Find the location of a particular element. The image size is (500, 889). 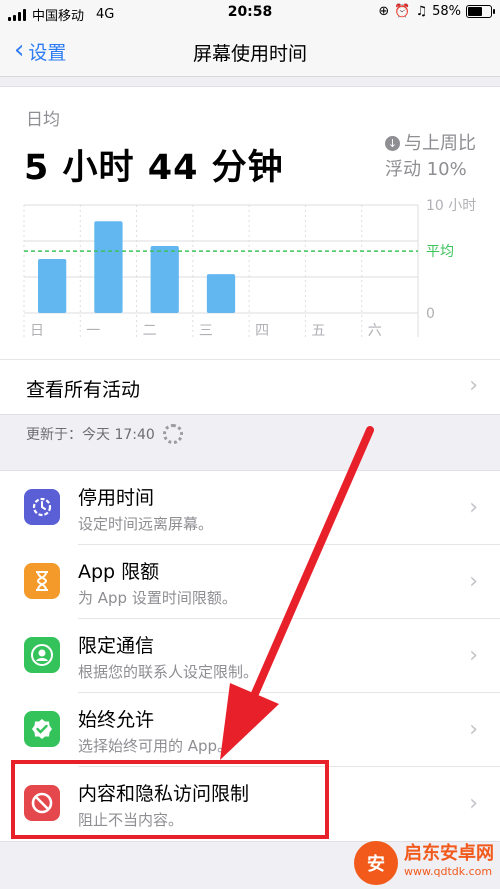

updated-label: 更新于：今天 17:40 is located at coordinates (90, 435).